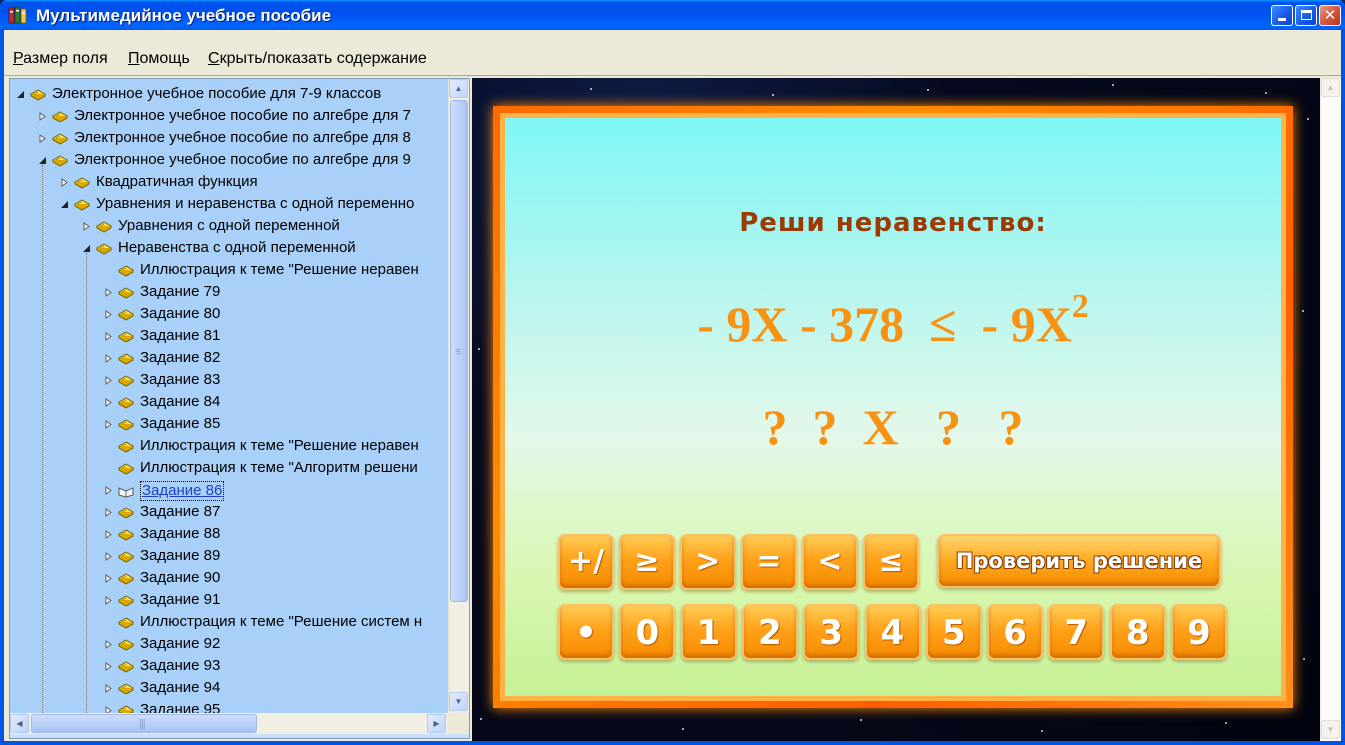 This screenshot has width=1345, height=745. I want to click on equal-button: =, so click(769, 562).